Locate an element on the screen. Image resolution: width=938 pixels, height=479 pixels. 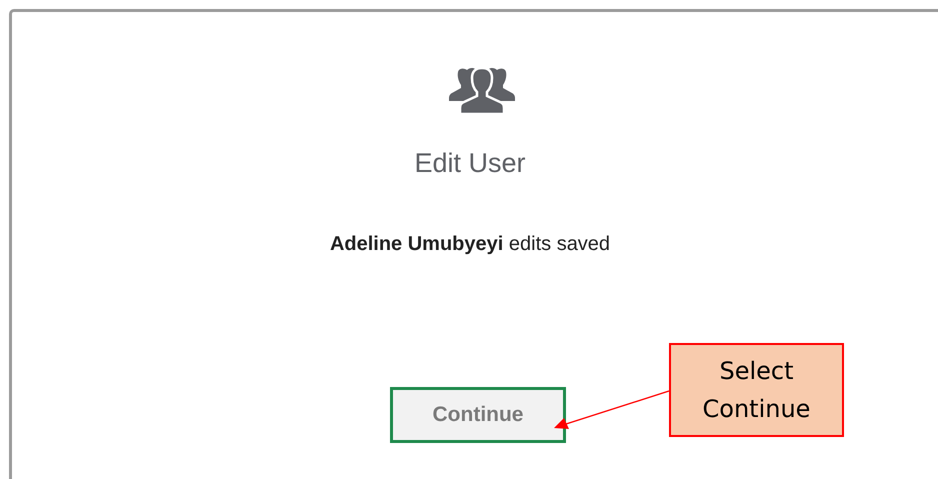
annotation-callout: Select Continue is located at coordinates (756, 390).